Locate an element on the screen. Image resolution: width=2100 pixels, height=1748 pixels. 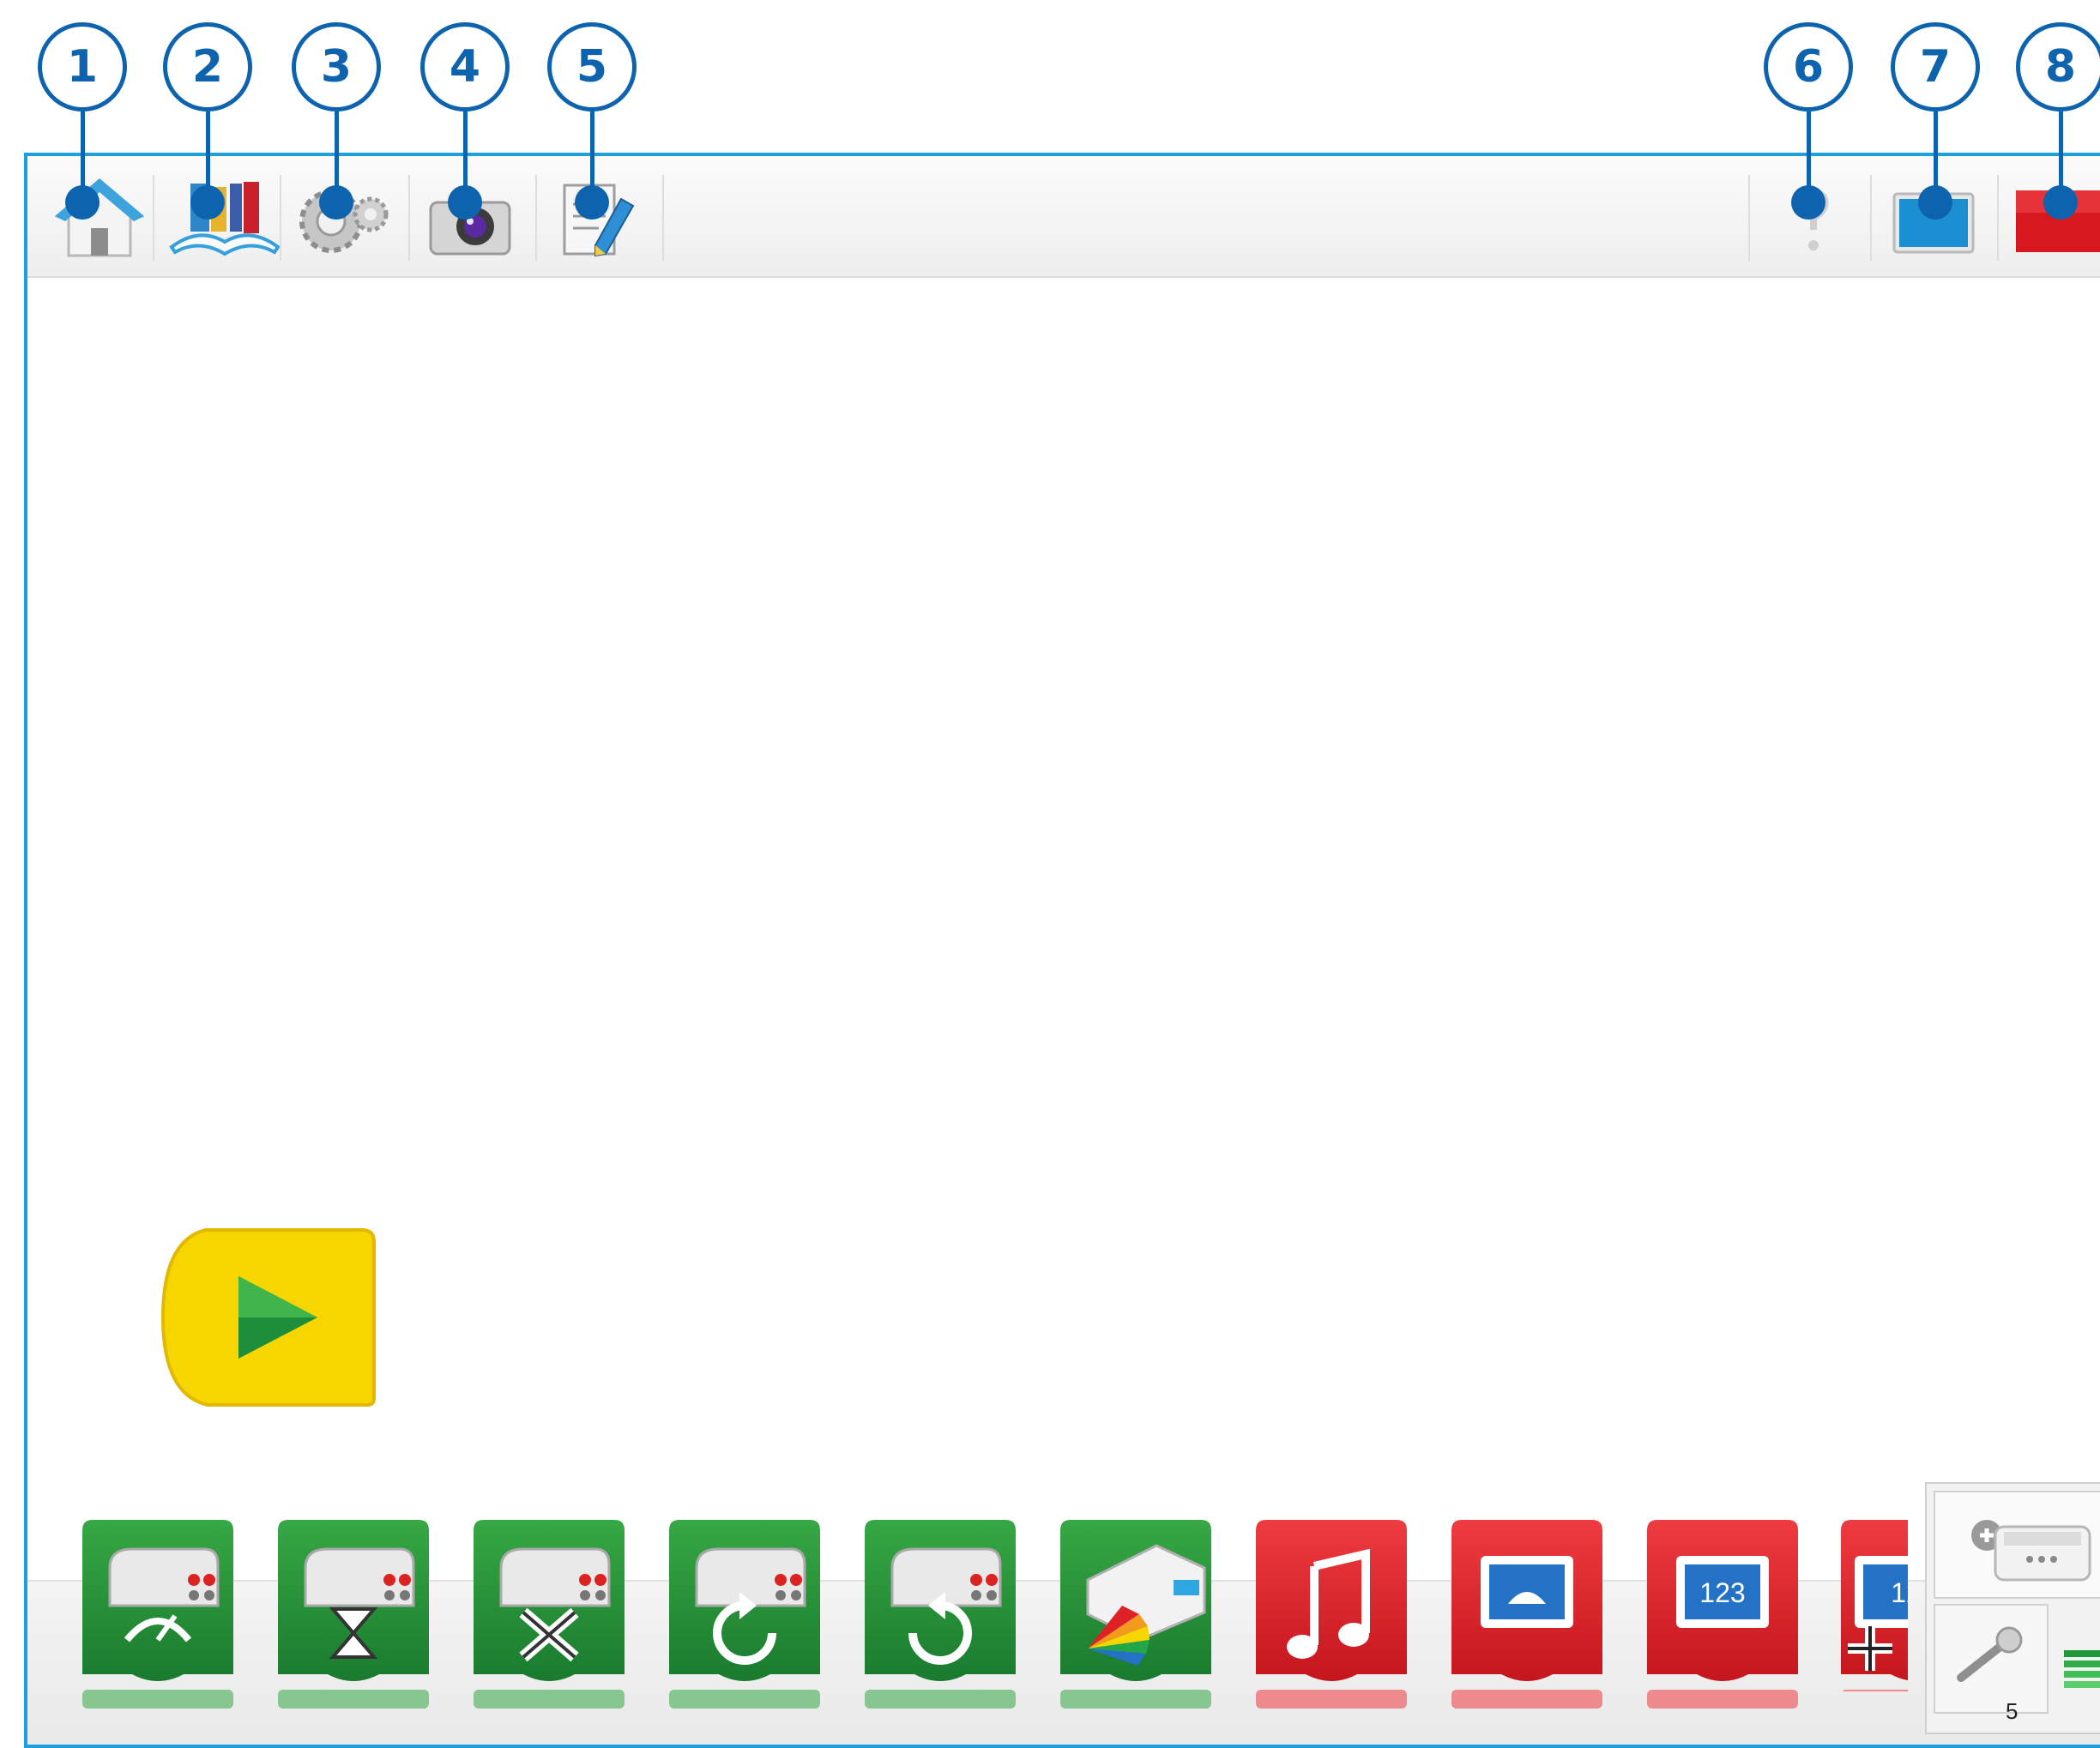
speedometer-icon is located at coordinates (157, 1615).